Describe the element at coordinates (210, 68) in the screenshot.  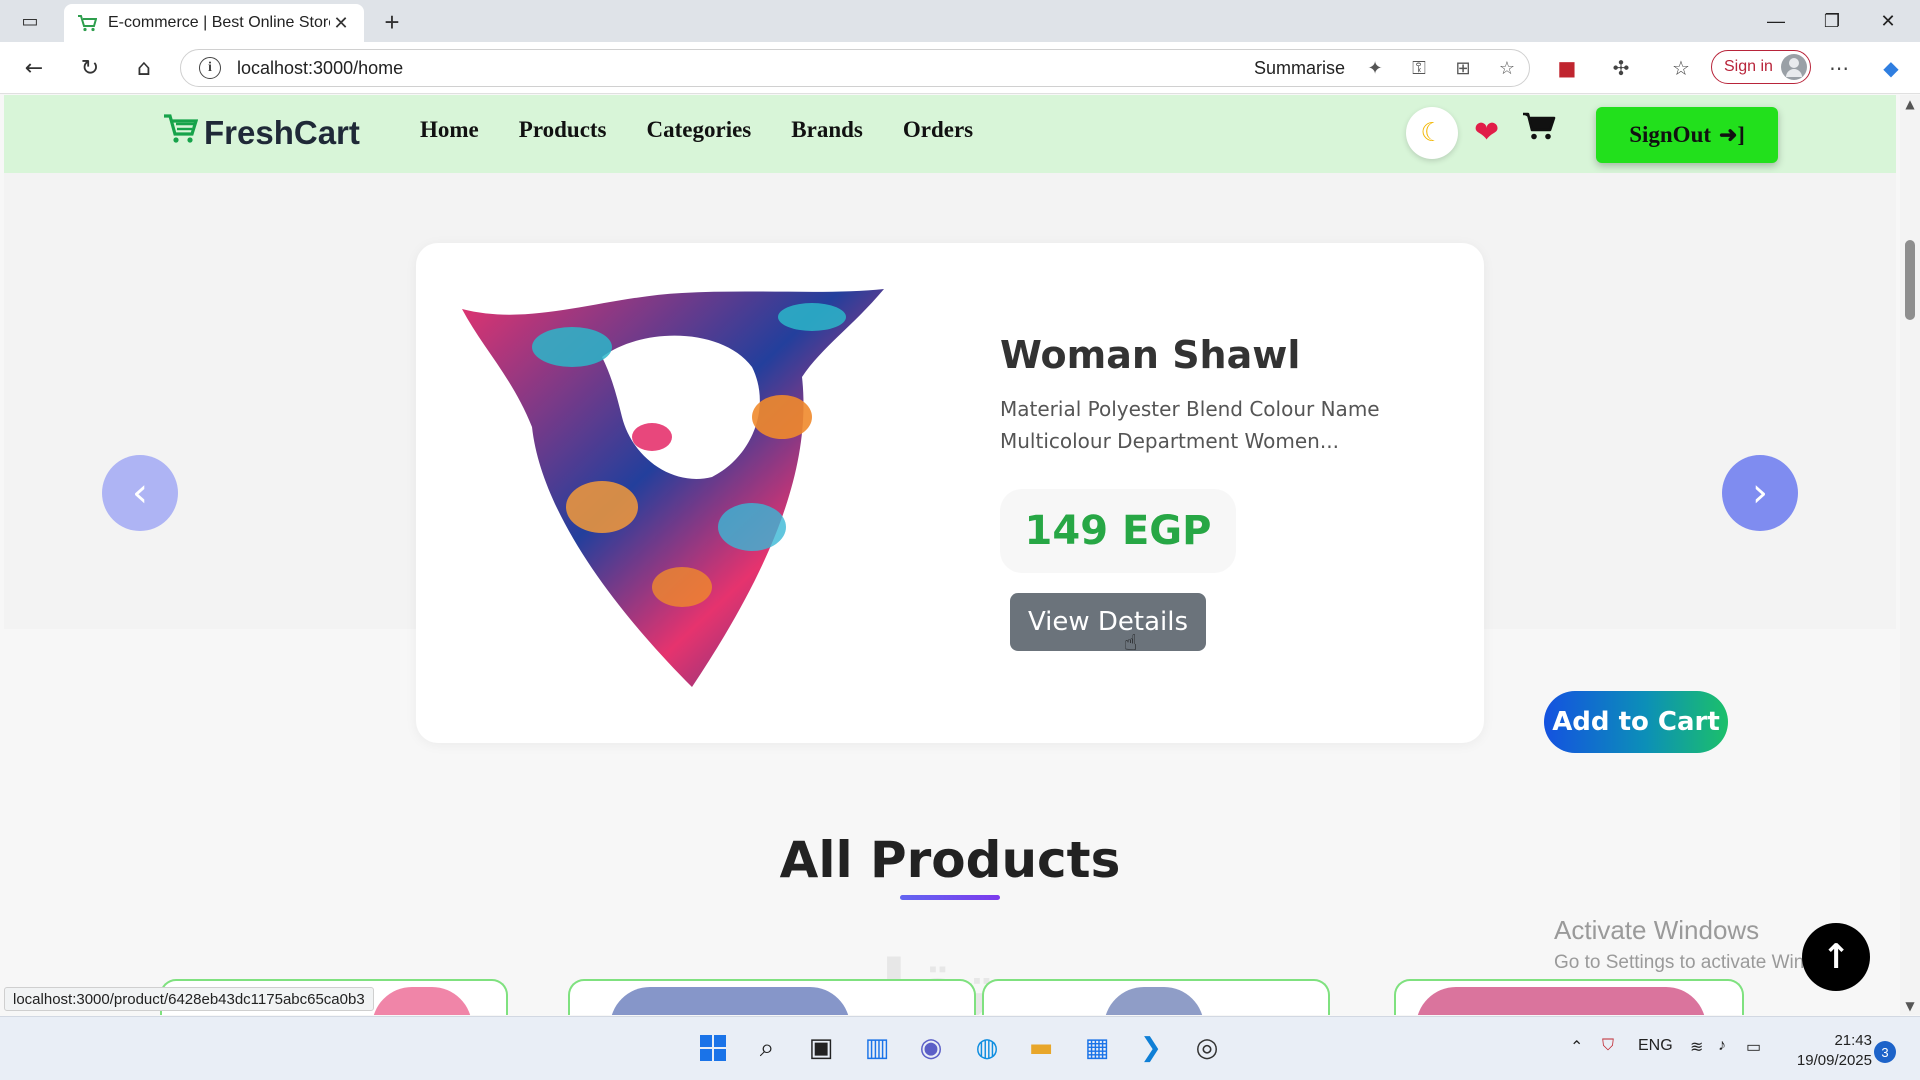
I see `site-info-icon: i` at that location.